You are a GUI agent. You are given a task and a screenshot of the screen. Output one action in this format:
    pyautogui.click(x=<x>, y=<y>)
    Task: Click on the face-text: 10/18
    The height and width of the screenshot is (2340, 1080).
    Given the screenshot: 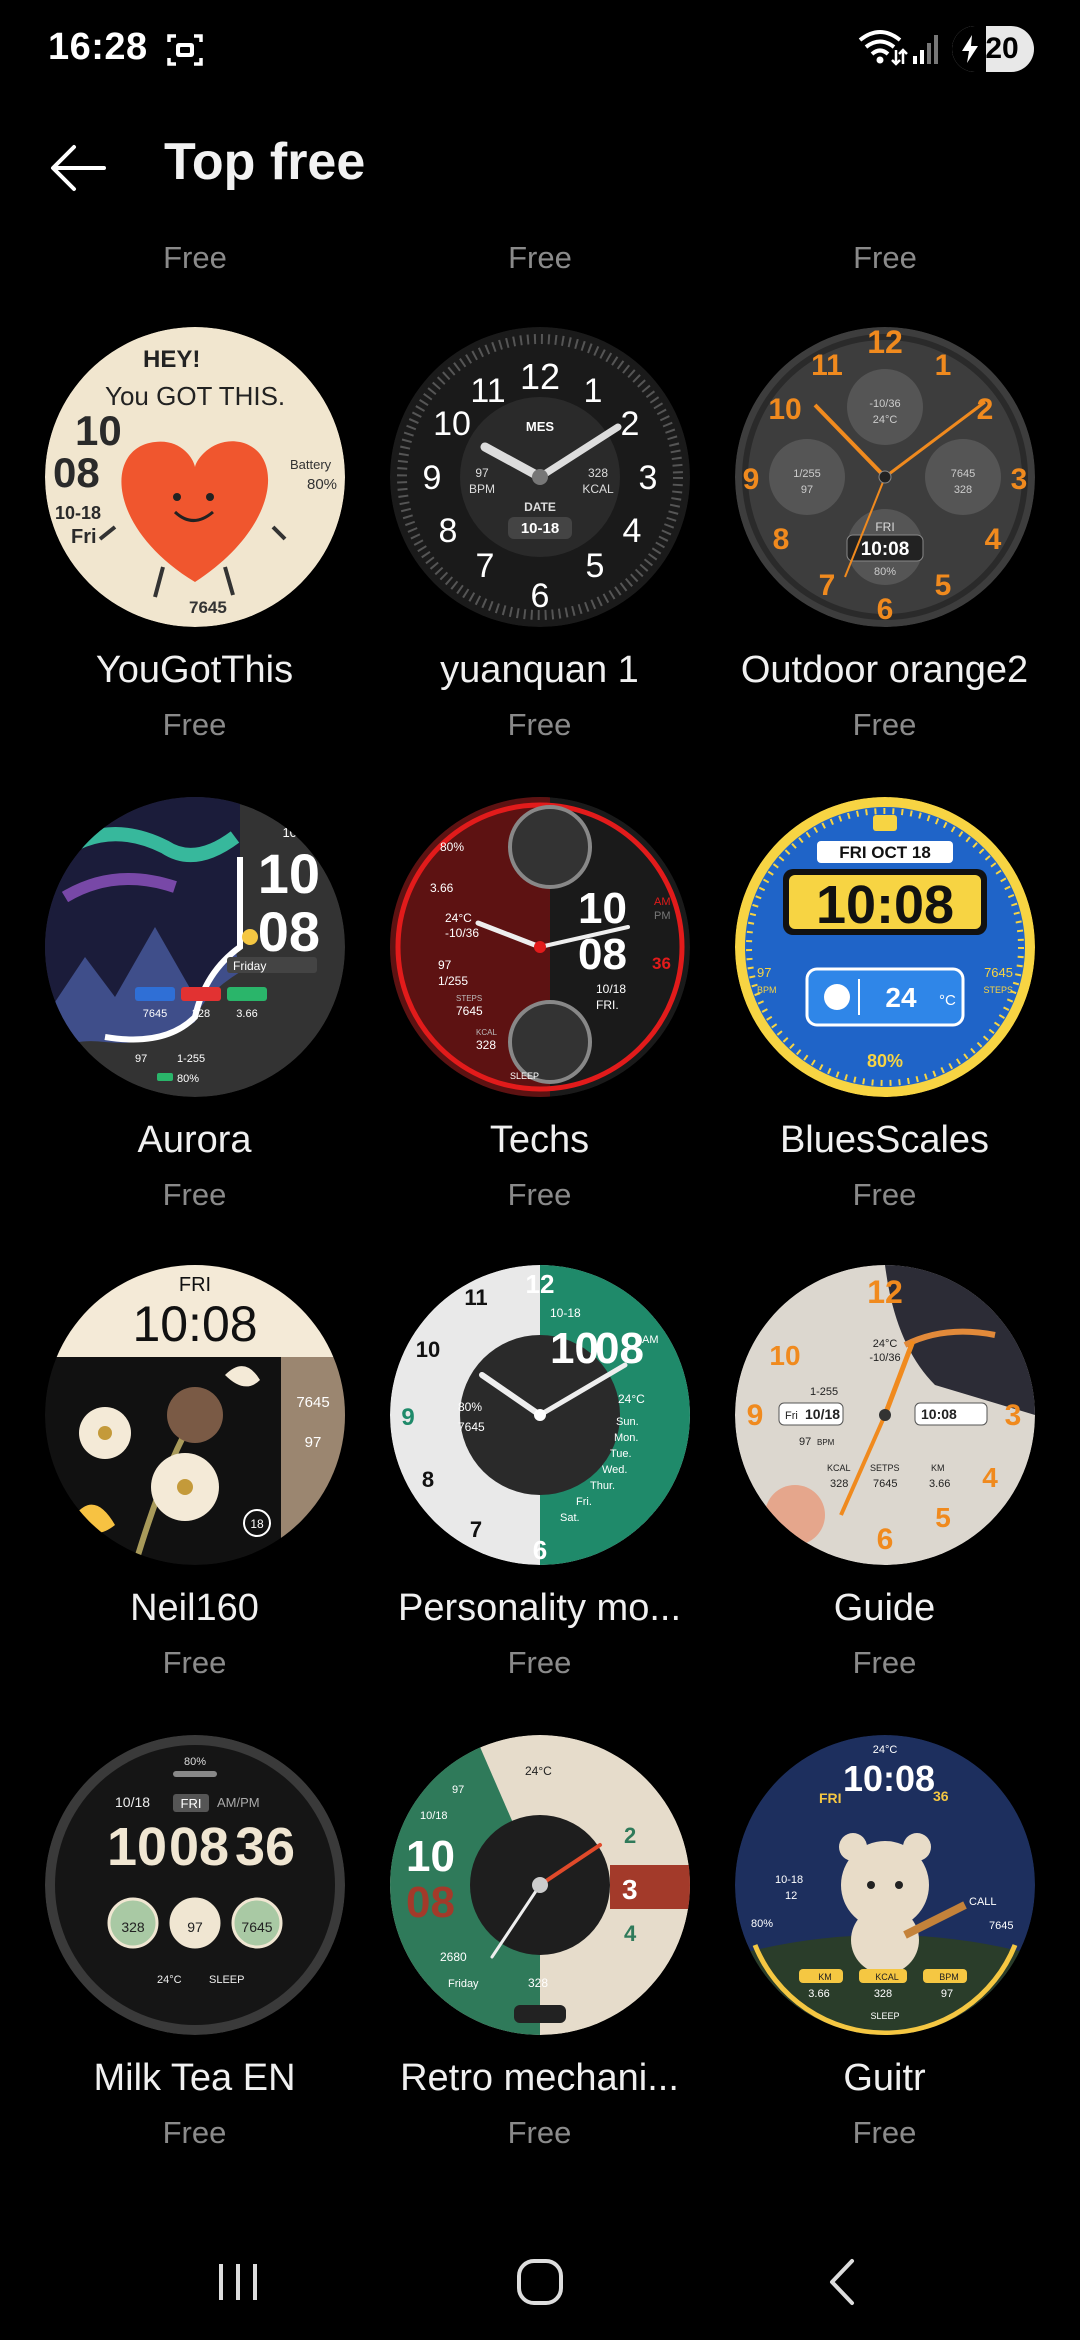 What is the action you would take?
    pyautogui.click(x=298, y=832)
    